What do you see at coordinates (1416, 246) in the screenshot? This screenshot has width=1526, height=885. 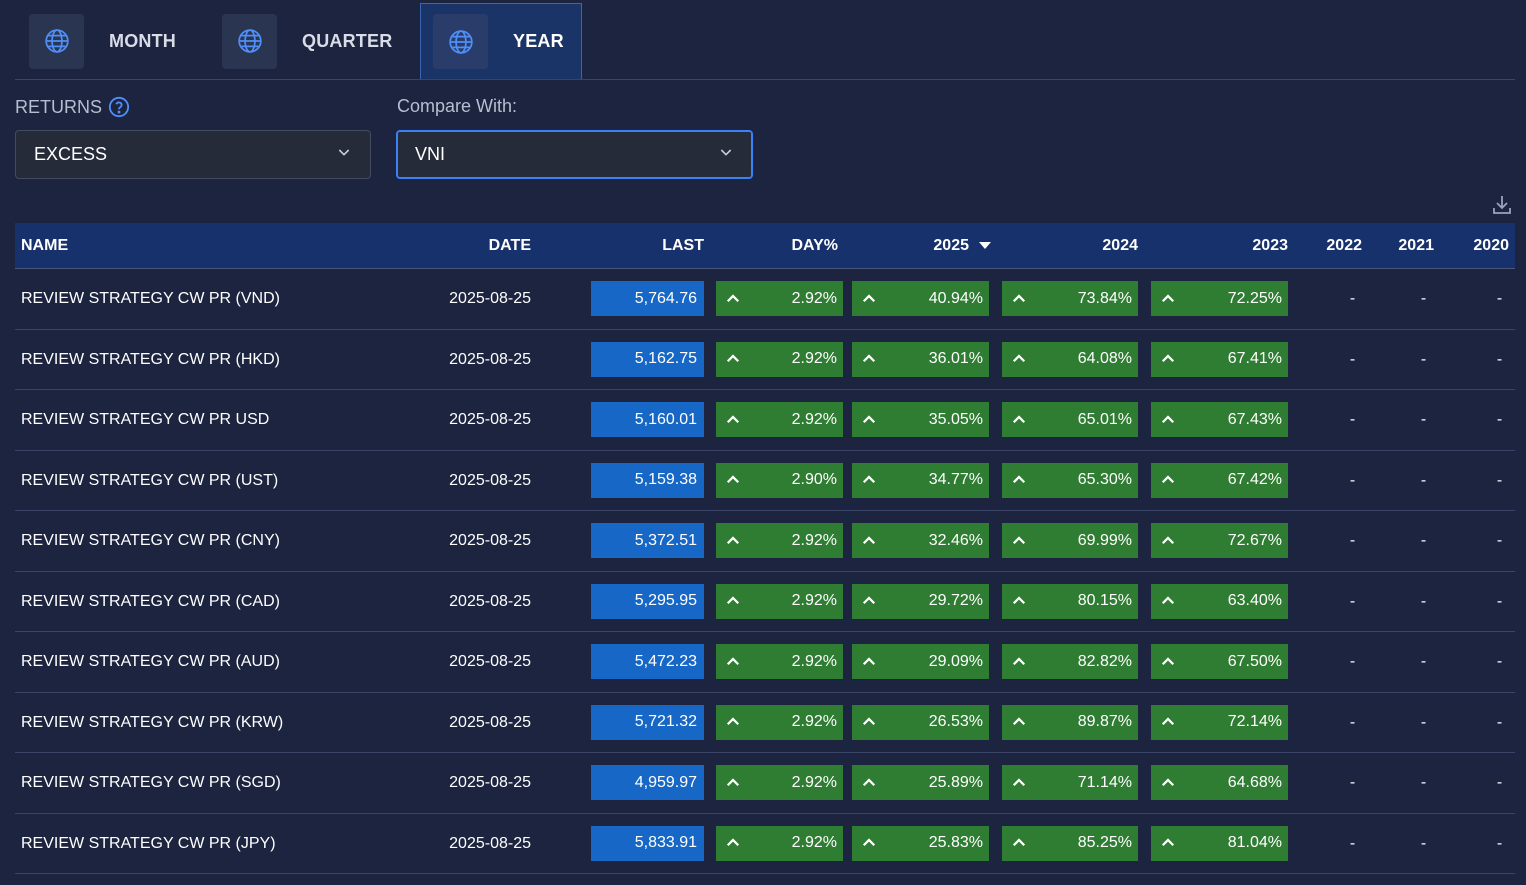 I see `header-2021: 2021` at bounding box center [1416, 246].